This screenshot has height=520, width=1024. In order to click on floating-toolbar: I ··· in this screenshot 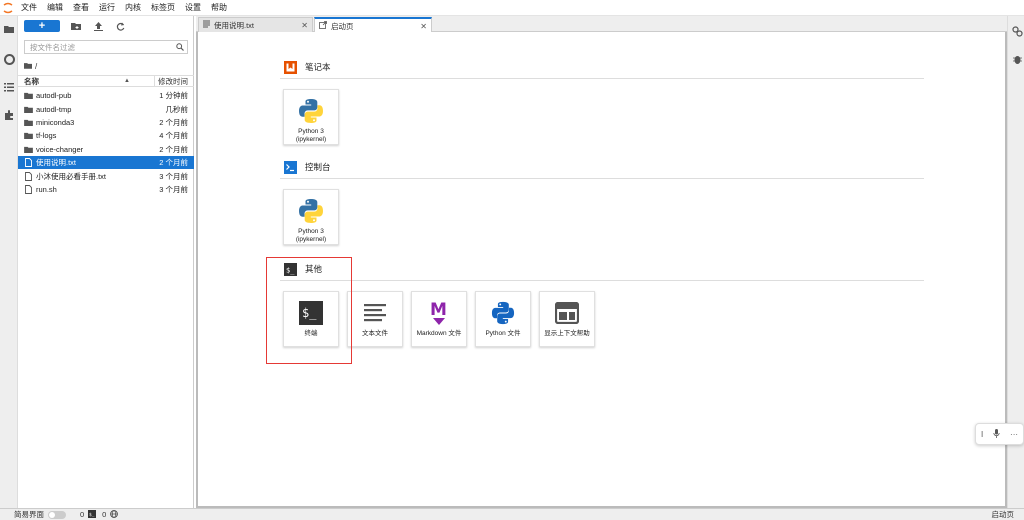, I will do `click(999, 434)`.